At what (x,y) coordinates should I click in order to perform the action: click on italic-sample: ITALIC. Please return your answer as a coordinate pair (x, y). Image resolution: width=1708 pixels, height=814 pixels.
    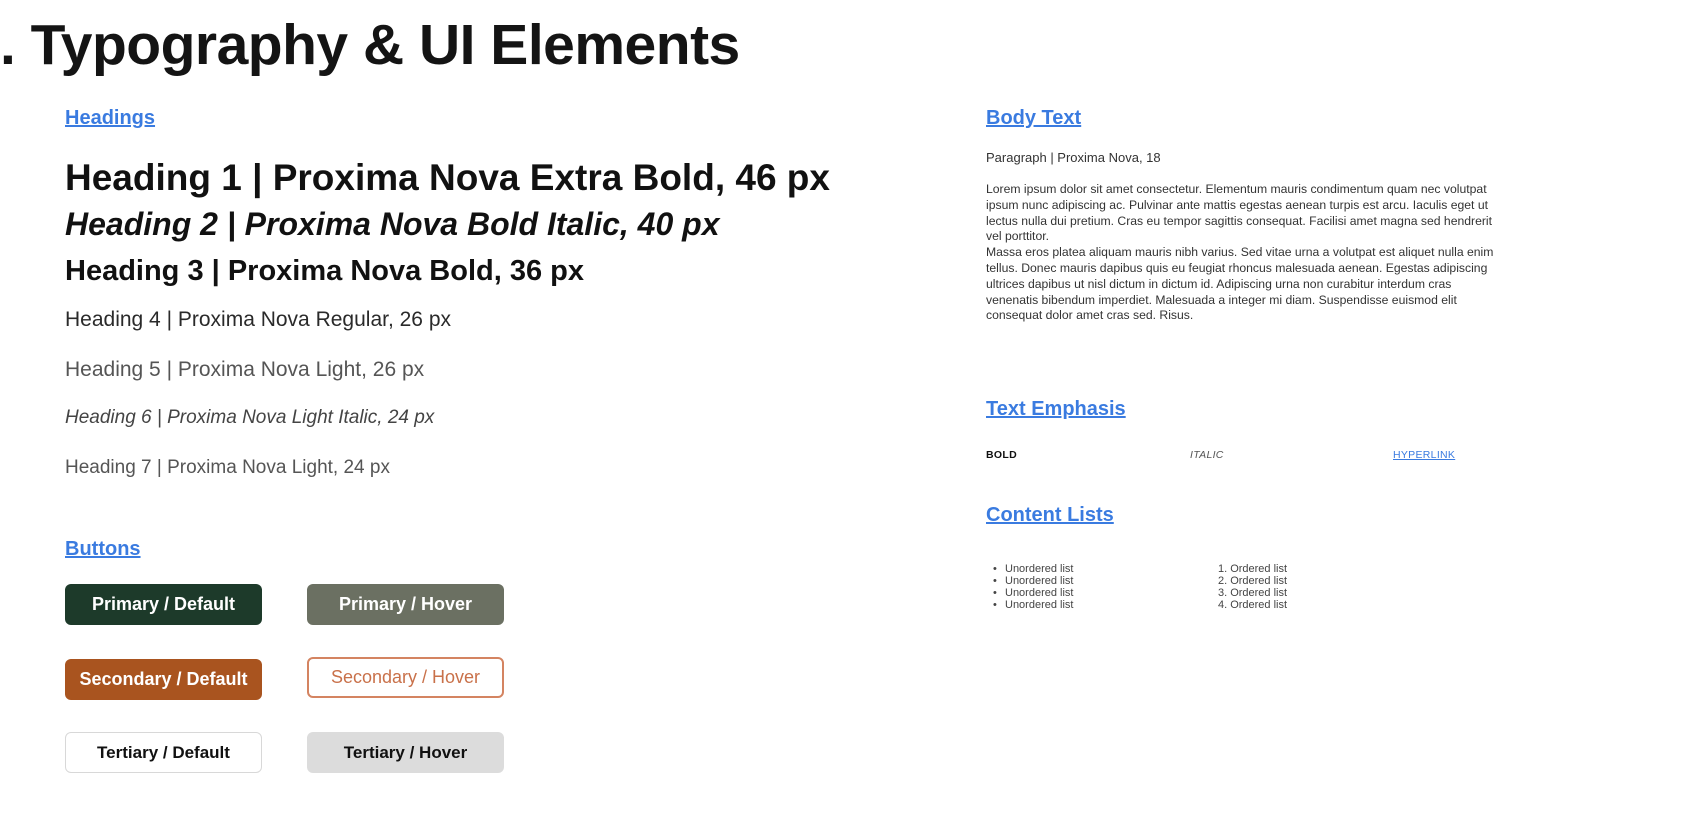
    Looking at the image, I should click on (1207, 455).